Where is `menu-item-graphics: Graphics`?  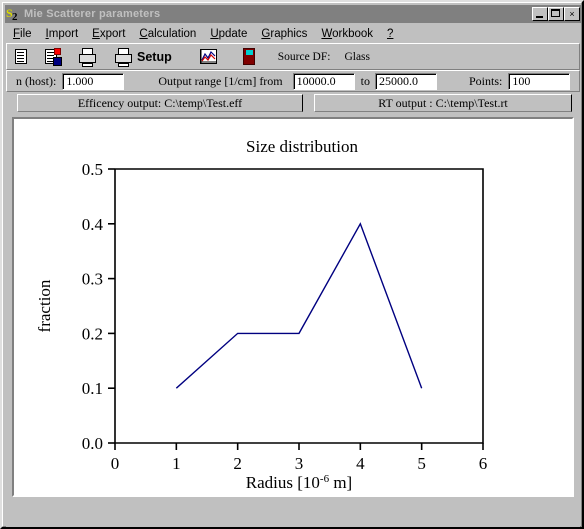
menu-item-graphics: Graphics is located at coordinates (284, 34).